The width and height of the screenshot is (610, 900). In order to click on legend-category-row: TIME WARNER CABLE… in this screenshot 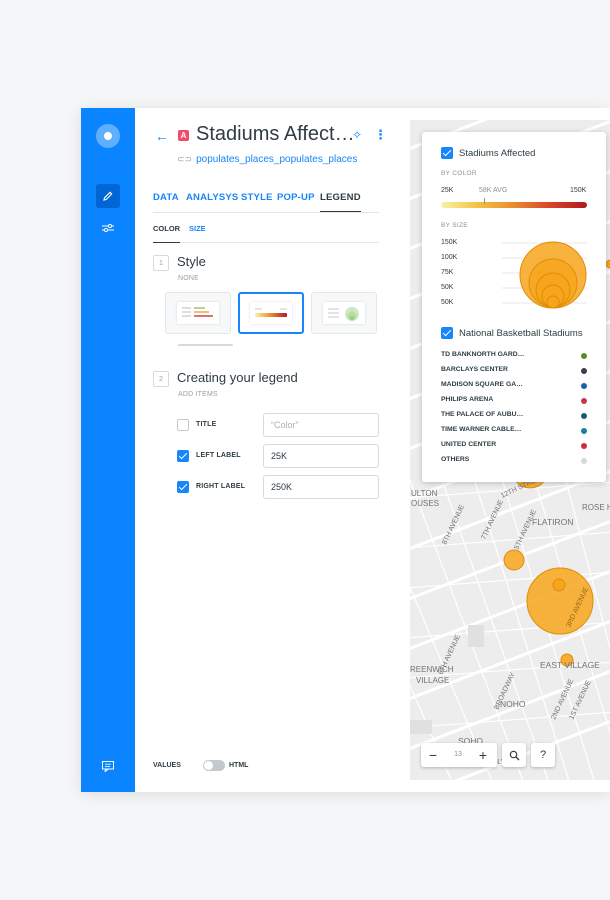, I will do `click(516, 432)`.